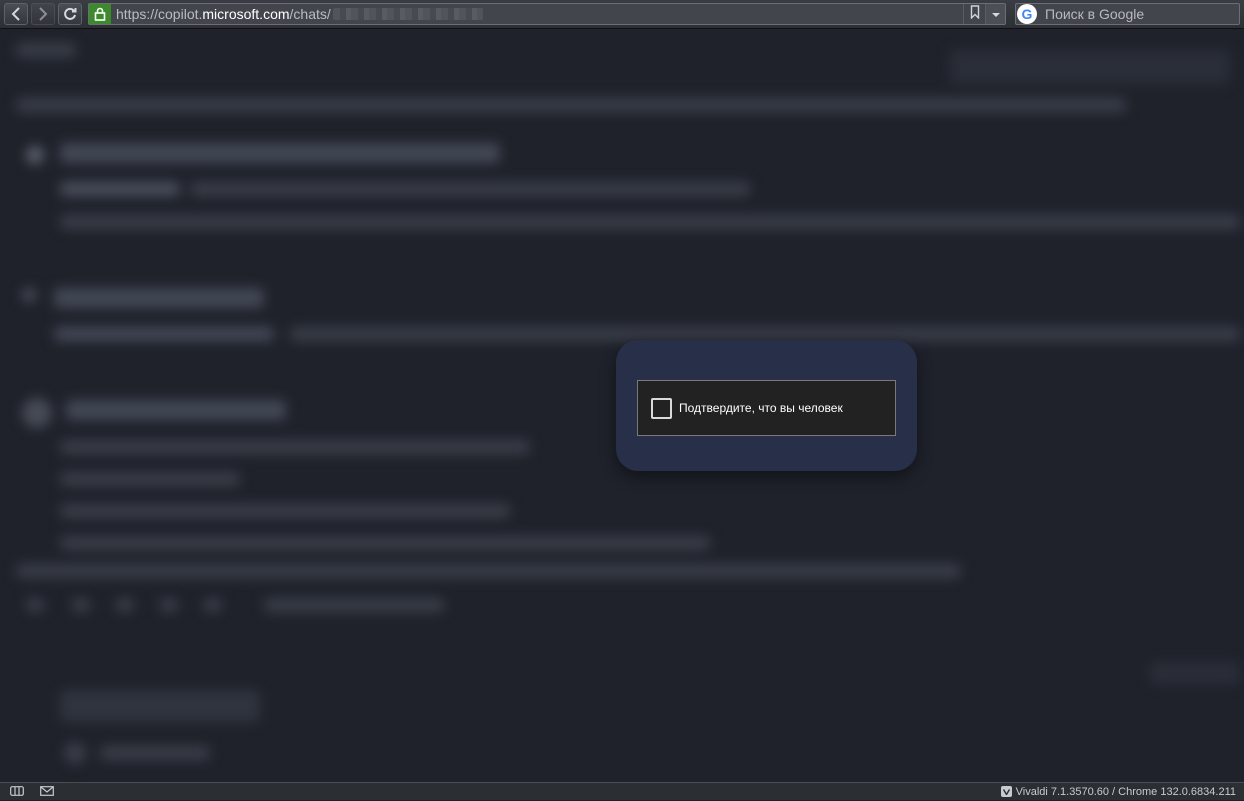  I want to click on bookmark-button, so click(974, 14).